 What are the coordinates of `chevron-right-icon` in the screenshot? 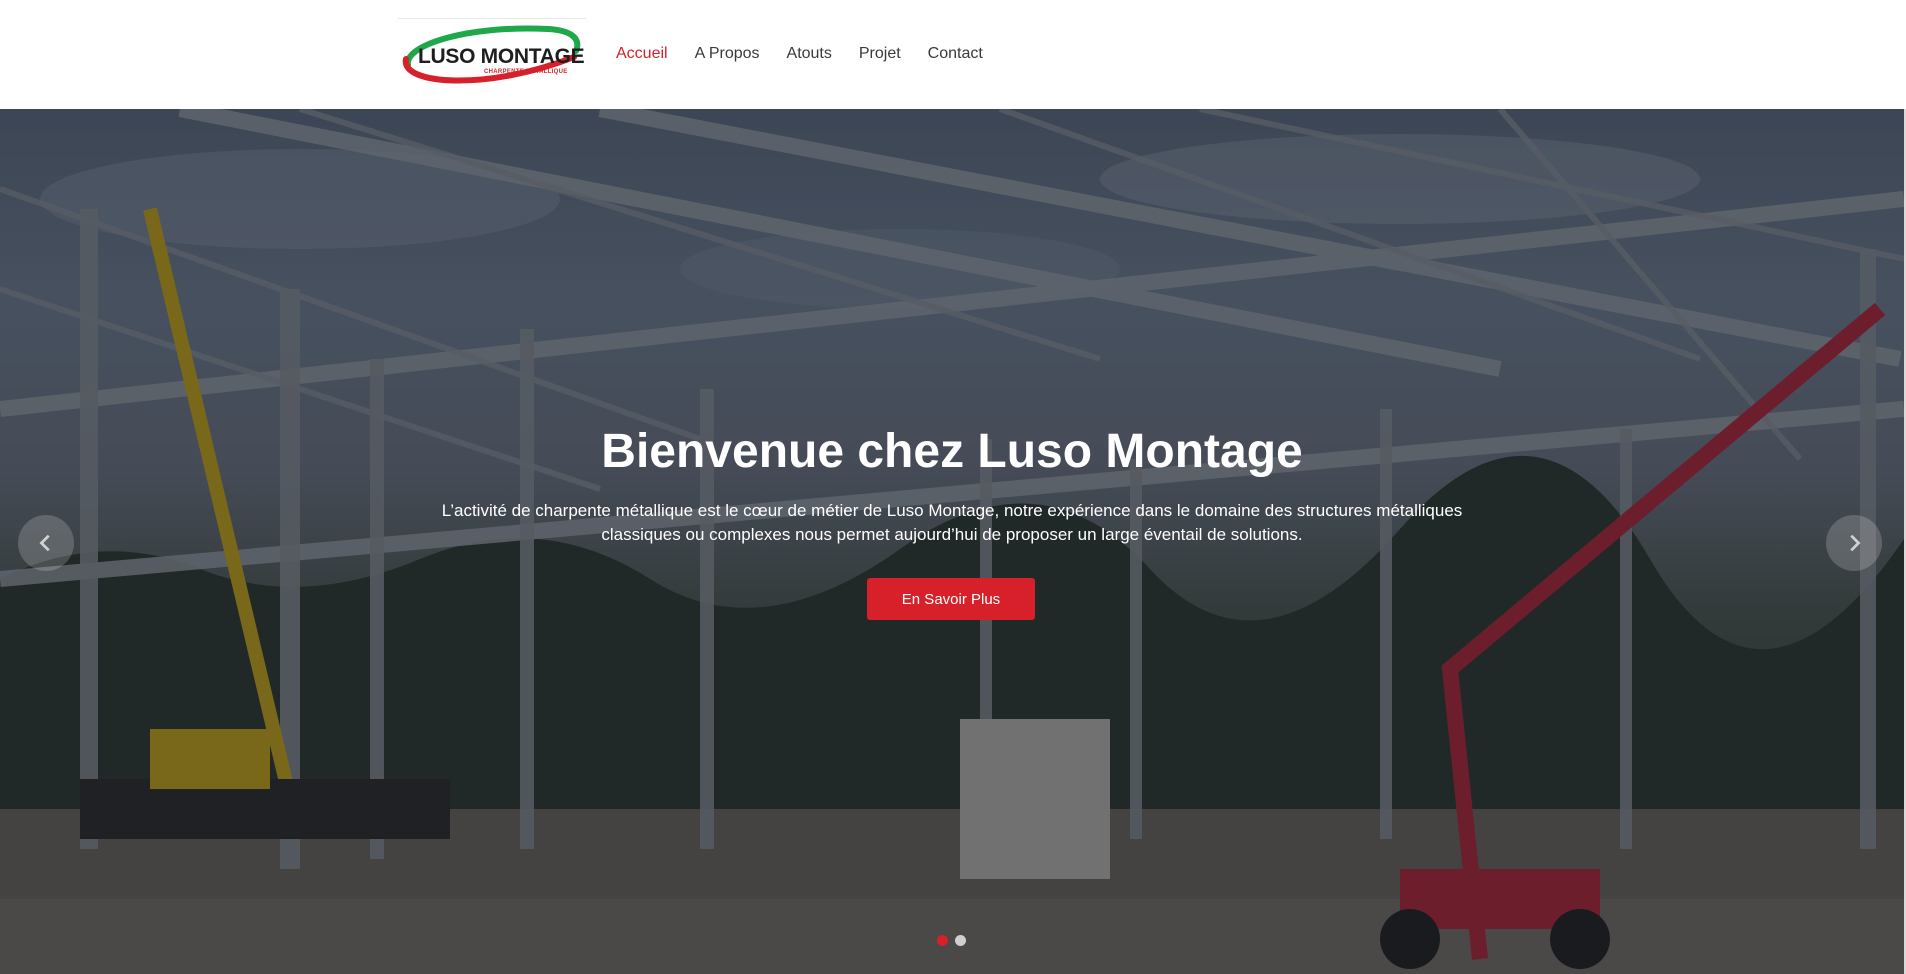 It's located at (1855, 543).